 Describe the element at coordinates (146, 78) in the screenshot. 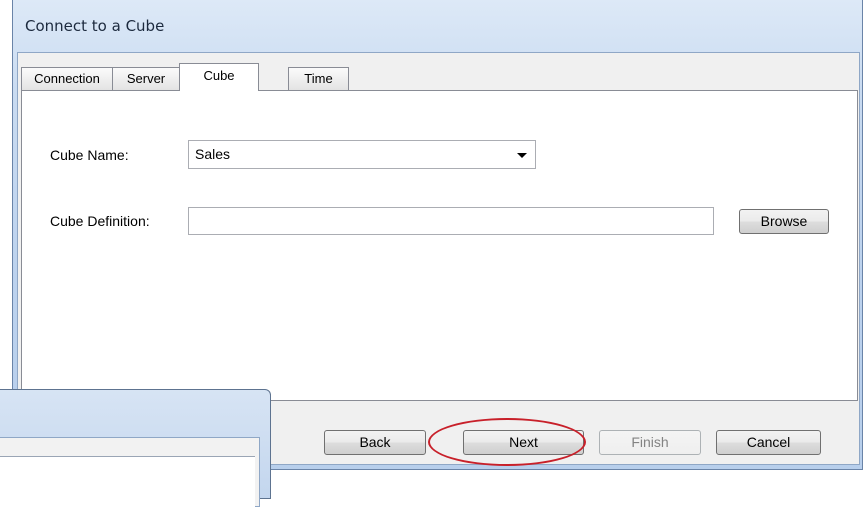

I see `tab-server: Server` at that location.